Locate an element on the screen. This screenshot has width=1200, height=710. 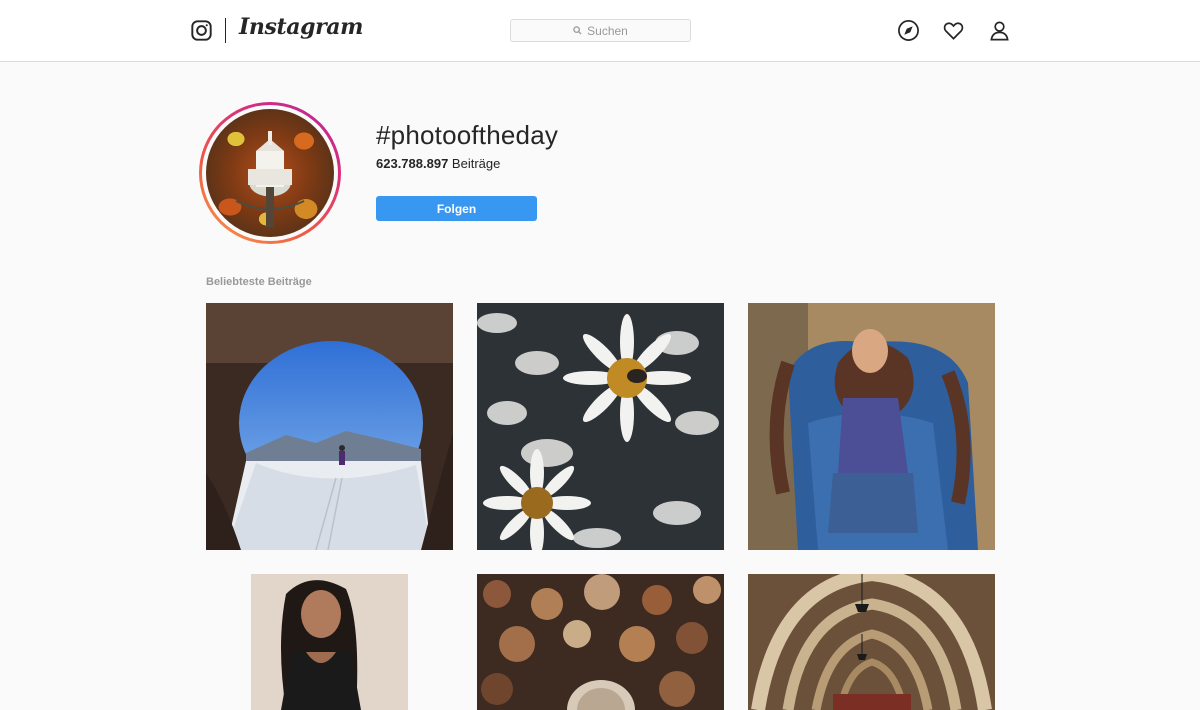
instagram-logo-icon is located at coordinates (201, 30).